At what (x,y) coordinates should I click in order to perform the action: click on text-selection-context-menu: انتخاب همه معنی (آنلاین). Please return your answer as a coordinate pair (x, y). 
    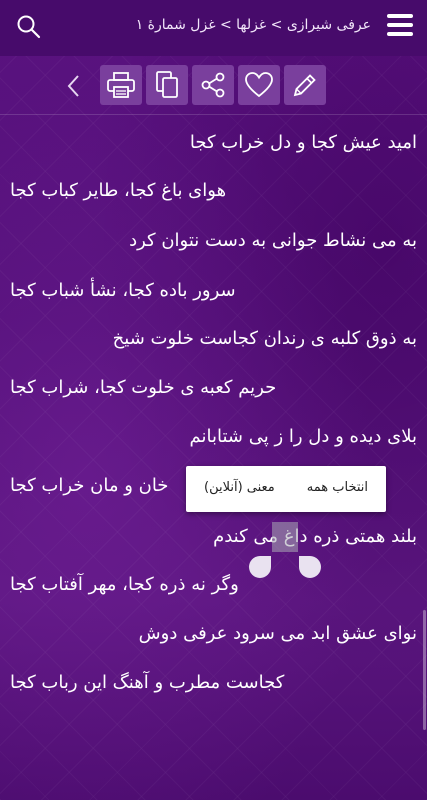
    Looking at the image, I should click on (286, 489).